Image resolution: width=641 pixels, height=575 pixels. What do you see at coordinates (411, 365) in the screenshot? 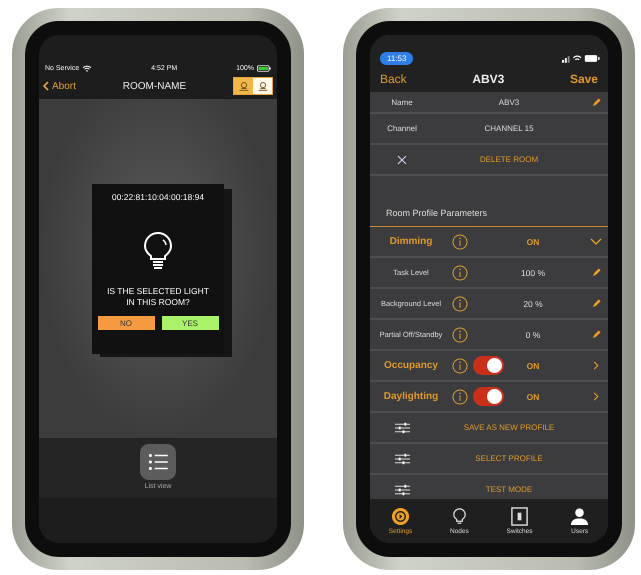
I see `parameter-label: Occupancy` at bounding box center [411, 365].